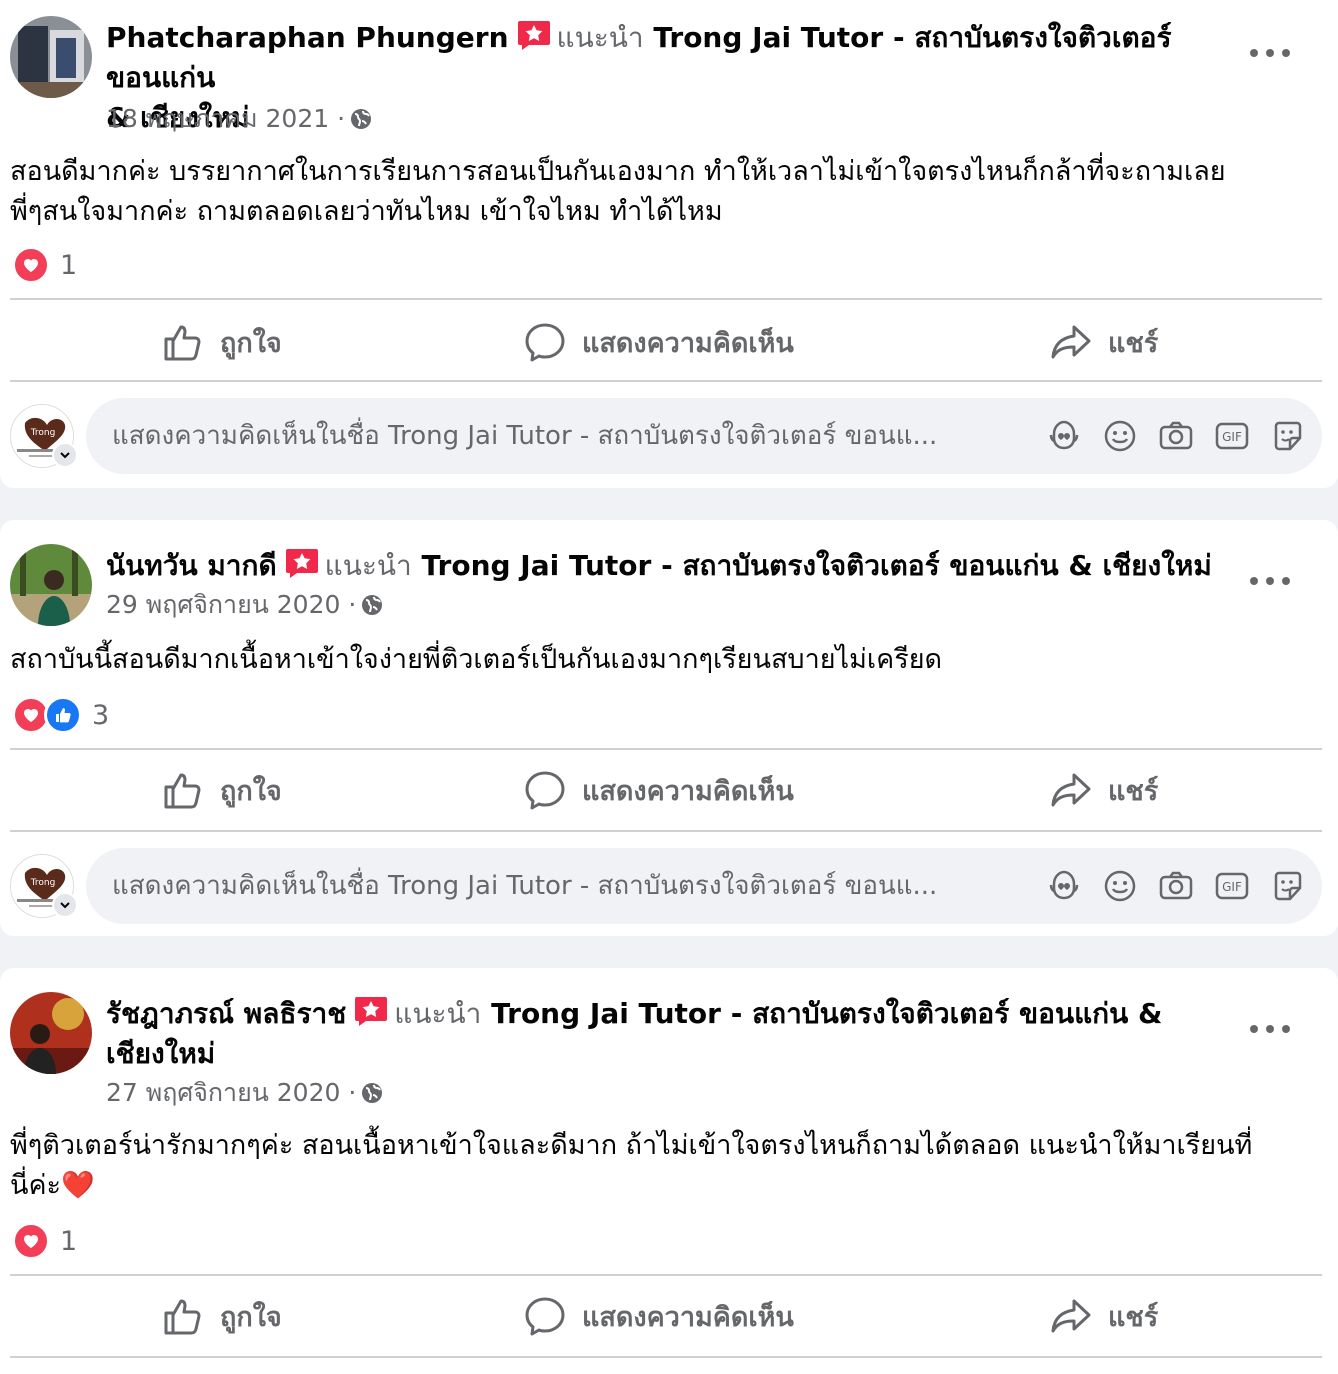  I want to click on post-text-line: นี่ค่ะ❤️, so click(52, 1185).